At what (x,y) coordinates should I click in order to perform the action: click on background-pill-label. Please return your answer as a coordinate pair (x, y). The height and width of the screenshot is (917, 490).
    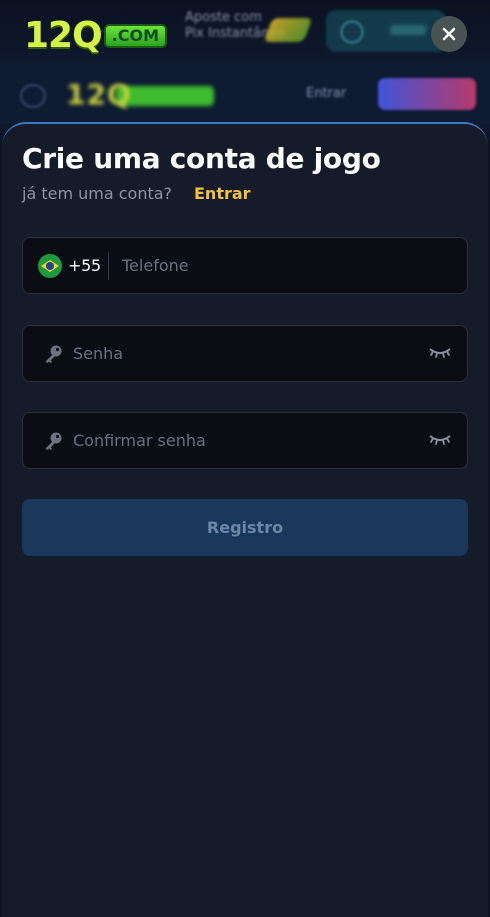
    Looking at the image, I should click on (408, 30).